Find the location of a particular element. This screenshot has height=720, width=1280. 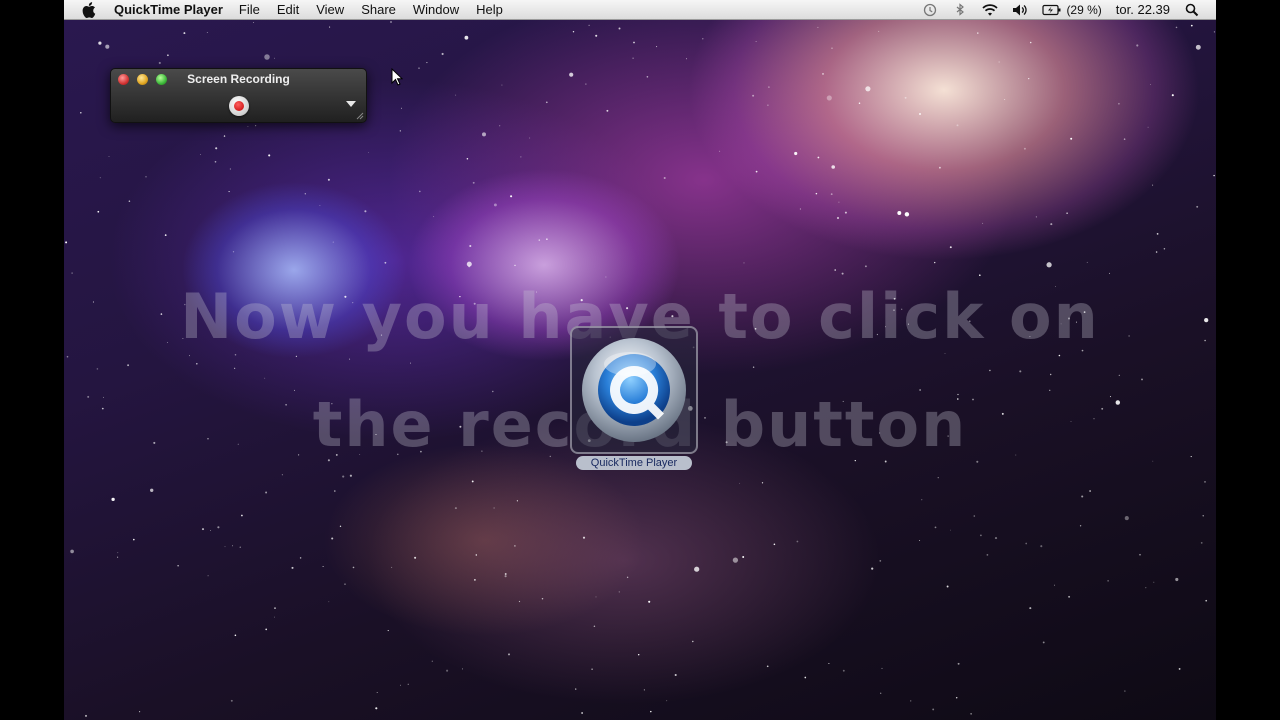

menu-help: Help is located at coordinates (489, 9).